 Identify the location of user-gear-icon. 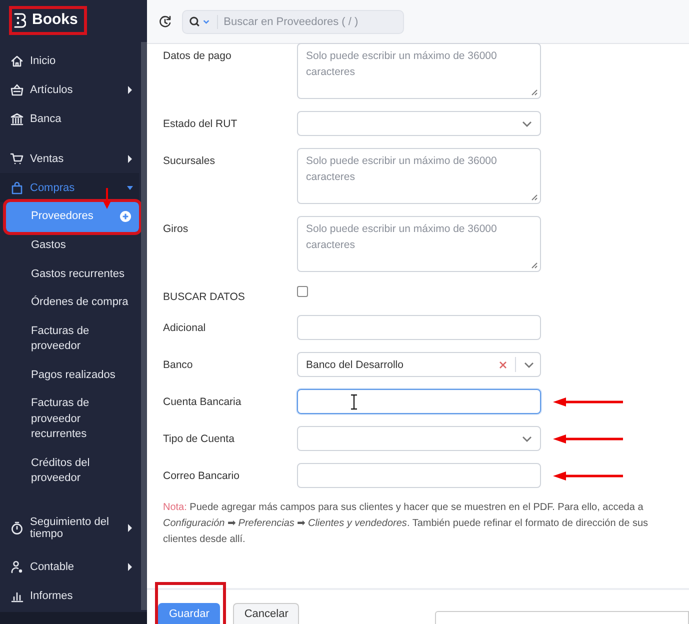
(17, 567).